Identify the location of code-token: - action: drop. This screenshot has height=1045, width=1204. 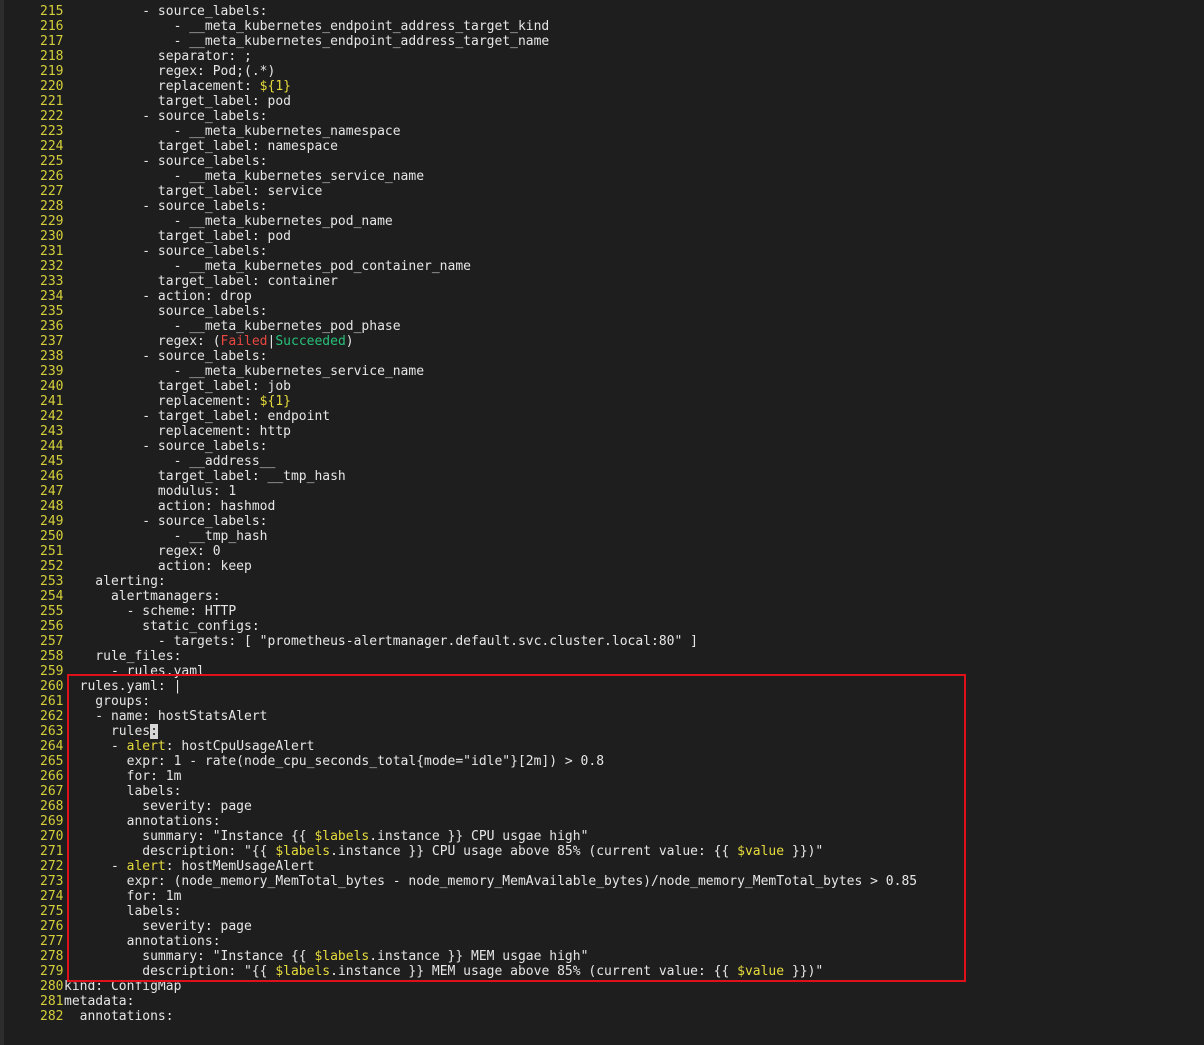
(158, 296).